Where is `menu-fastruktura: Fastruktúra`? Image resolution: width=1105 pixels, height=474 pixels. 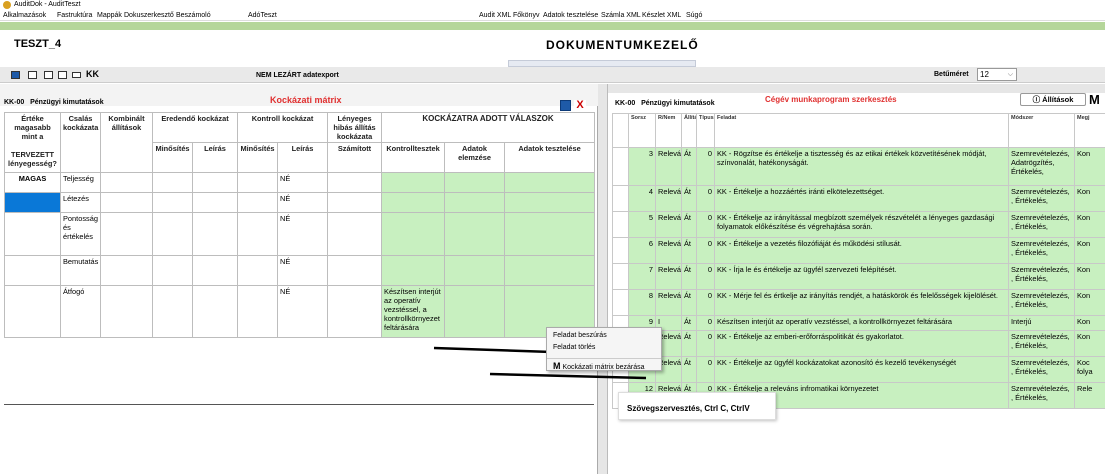 menu-fastruktura: Fastruktúra is located at coordinates (74, 15).